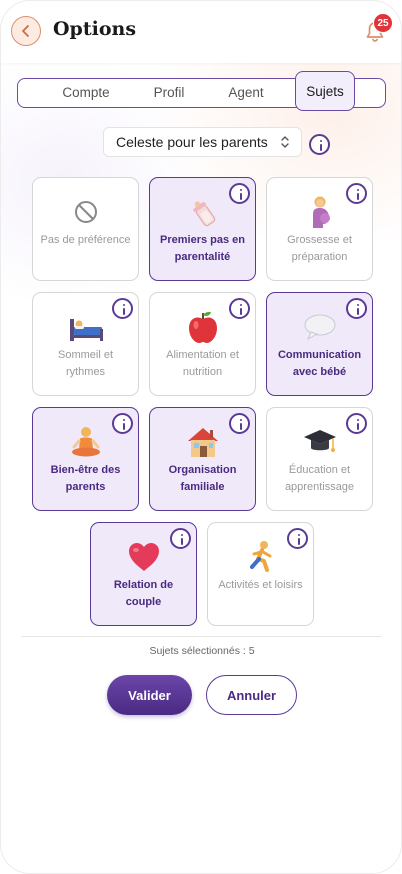 This screenshot has width=402, height=874. I want to click on apple-icon, so click(202, 327).